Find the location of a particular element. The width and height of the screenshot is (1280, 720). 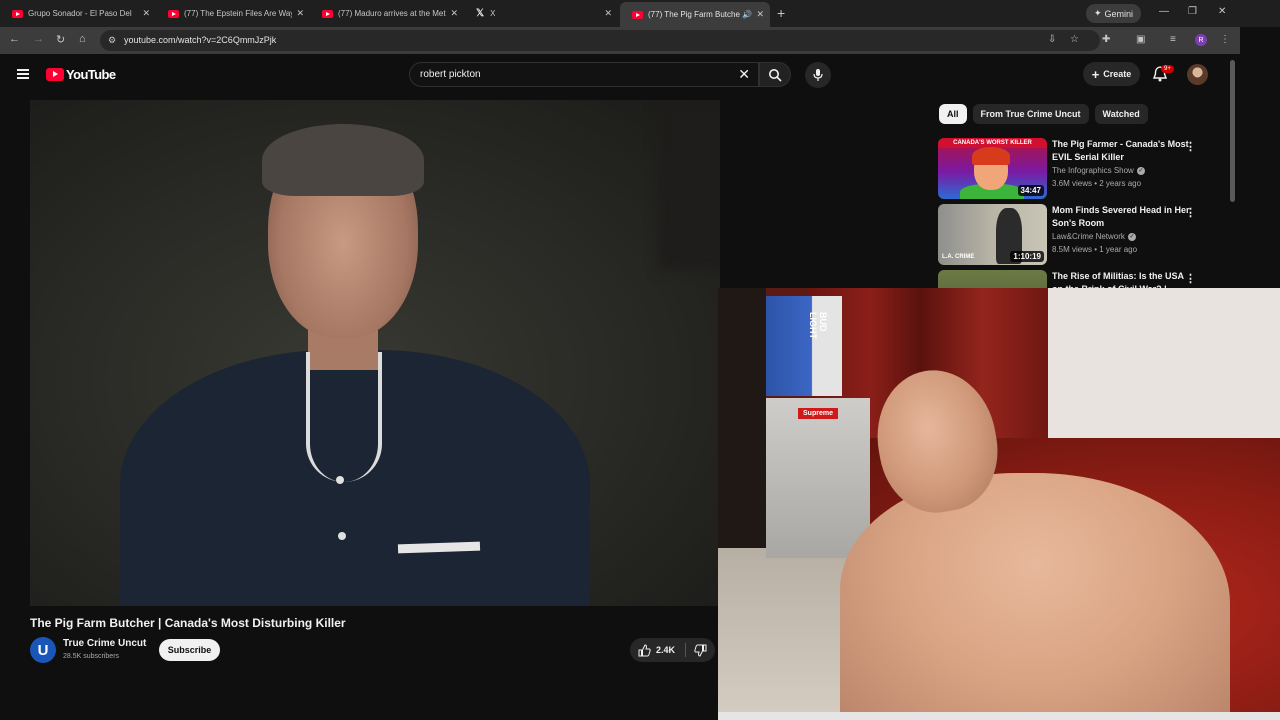

voice-search-button is located at coordinates (818, 75).